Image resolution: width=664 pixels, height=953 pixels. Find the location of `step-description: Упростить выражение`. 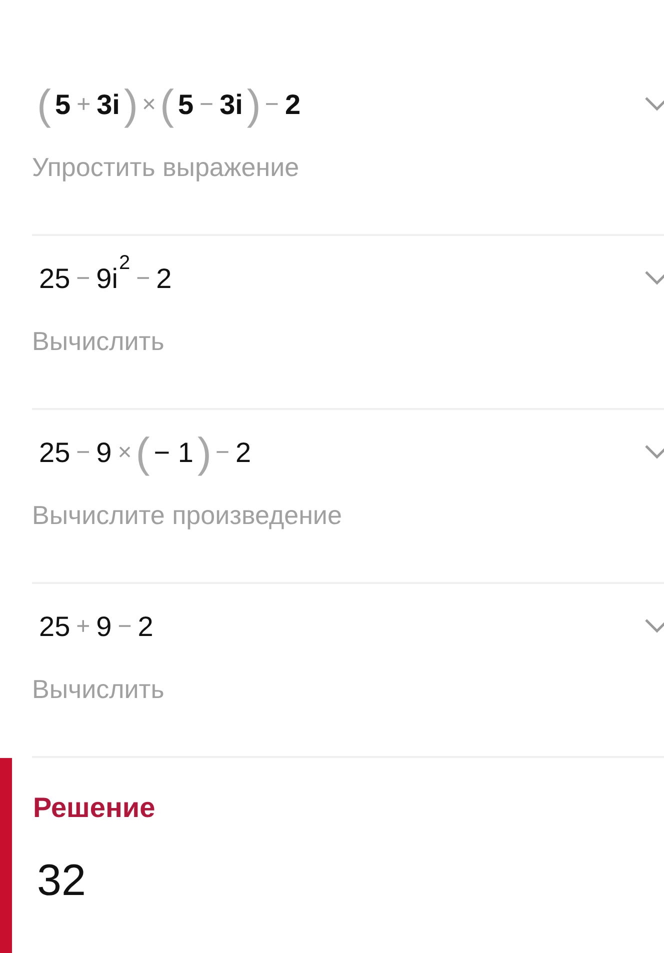

step-description: Упростить выражение is located at coordinates (166, 167).